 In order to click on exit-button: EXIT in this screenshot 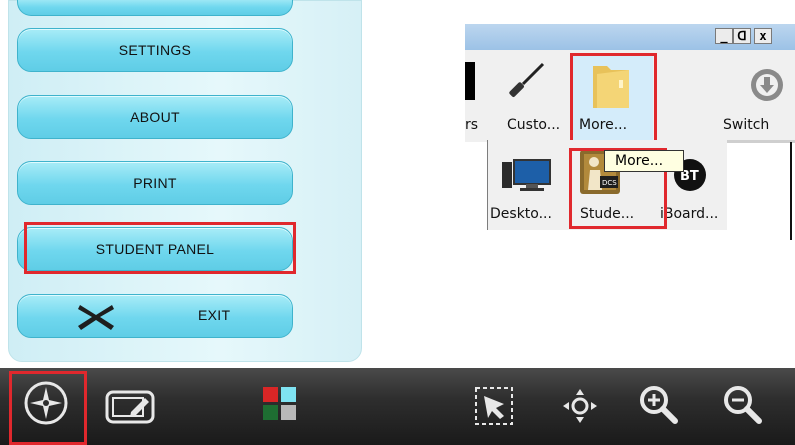, I will do `click(155, 316)`.